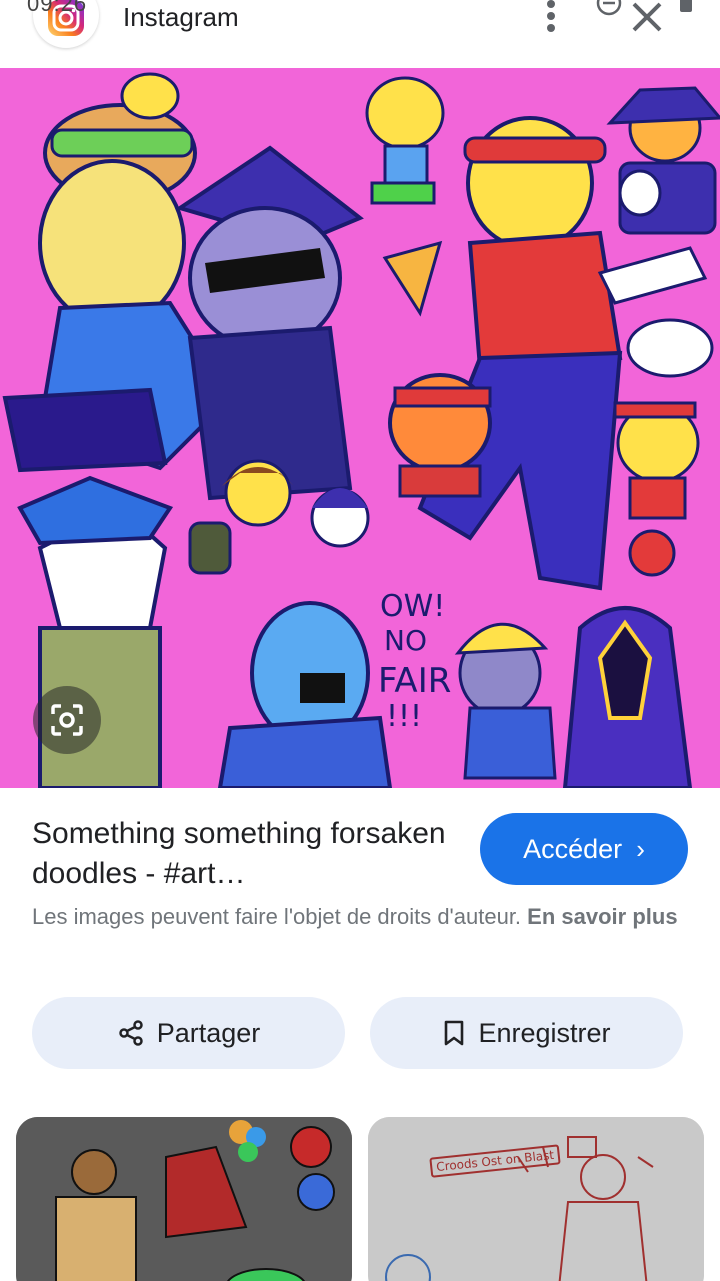 This screenshot has height=1281, width=720. Describe the element at coordinates (414, 681) in the screenshot. I see `doodle-text-fair: FAIR` at that location.